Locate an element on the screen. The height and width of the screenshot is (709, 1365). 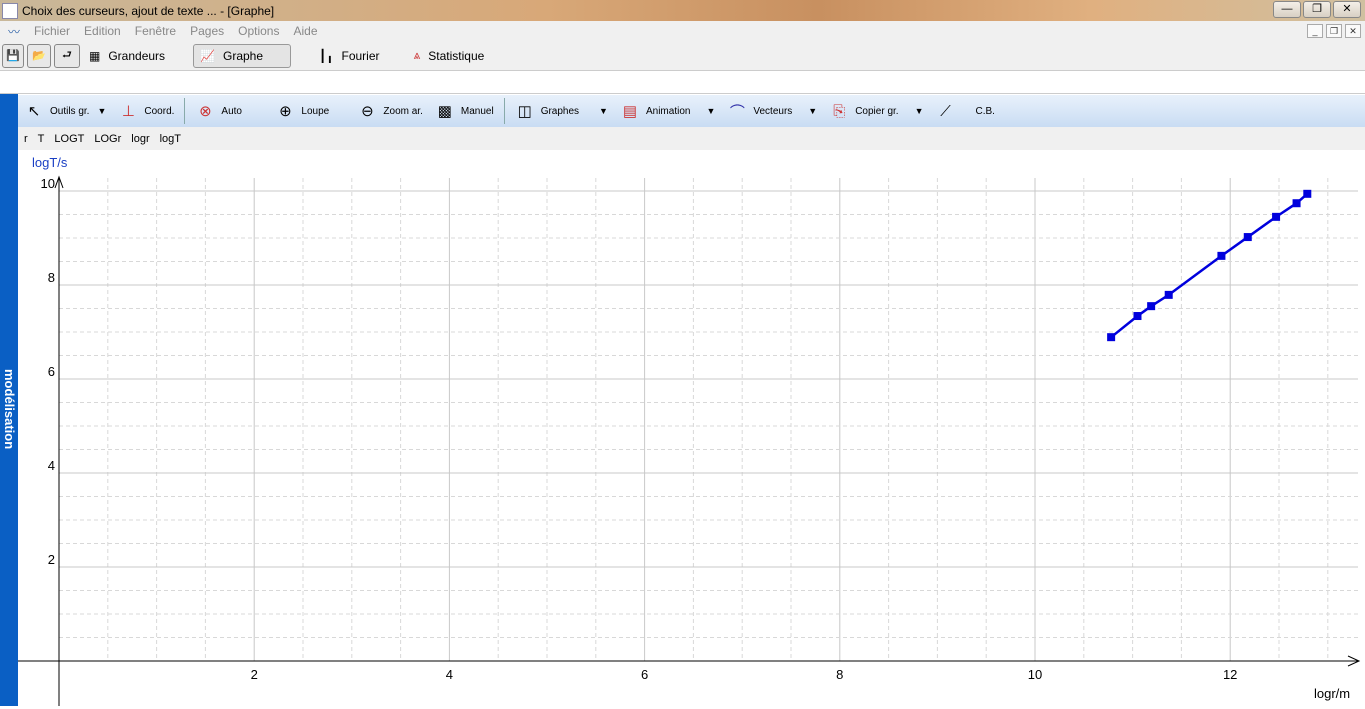
x-tick-label: 8 is located at coordinates (839, 674).